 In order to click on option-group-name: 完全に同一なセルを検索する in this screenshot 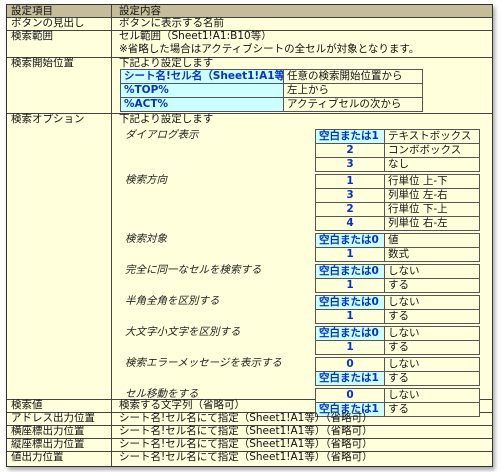, I will do `click(193, 270)`.